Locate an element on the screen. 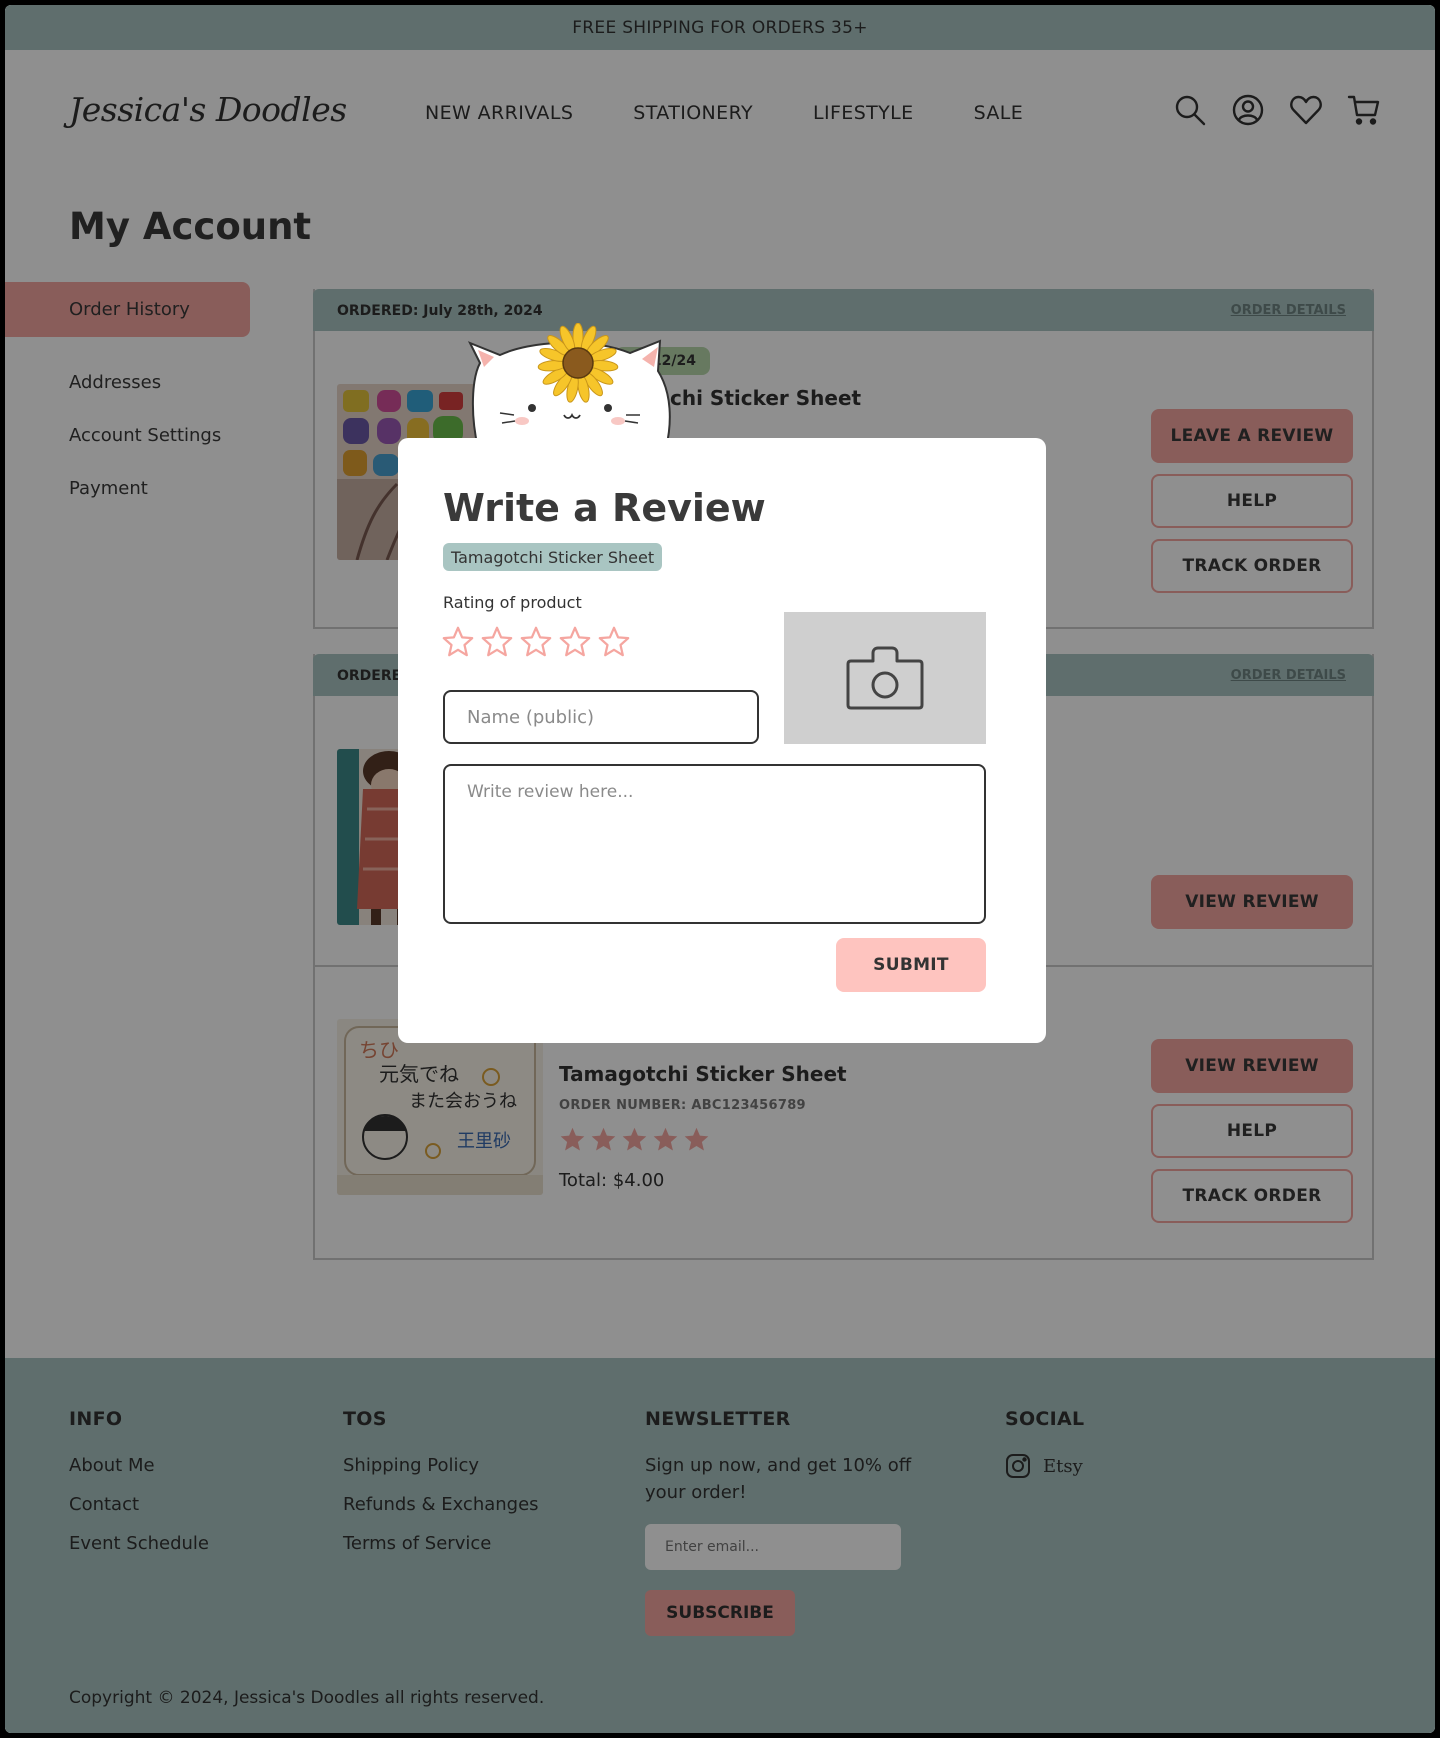 The height and width of the screenshot is (1738, 1440). product-tag-label: Tamagotchi Sticker Sheet is located at coordinates (553, 557).